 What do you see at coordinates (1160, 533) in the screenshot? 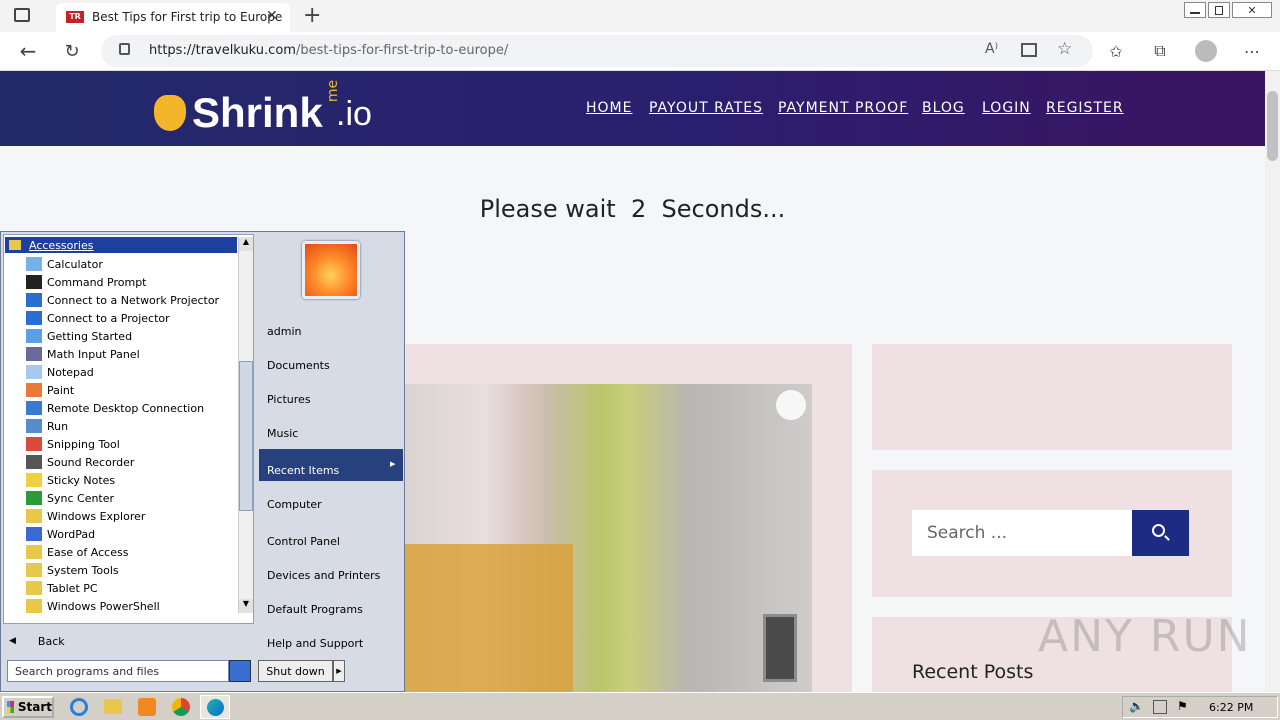
I see `search-button` at bounding box center [1160, 533].